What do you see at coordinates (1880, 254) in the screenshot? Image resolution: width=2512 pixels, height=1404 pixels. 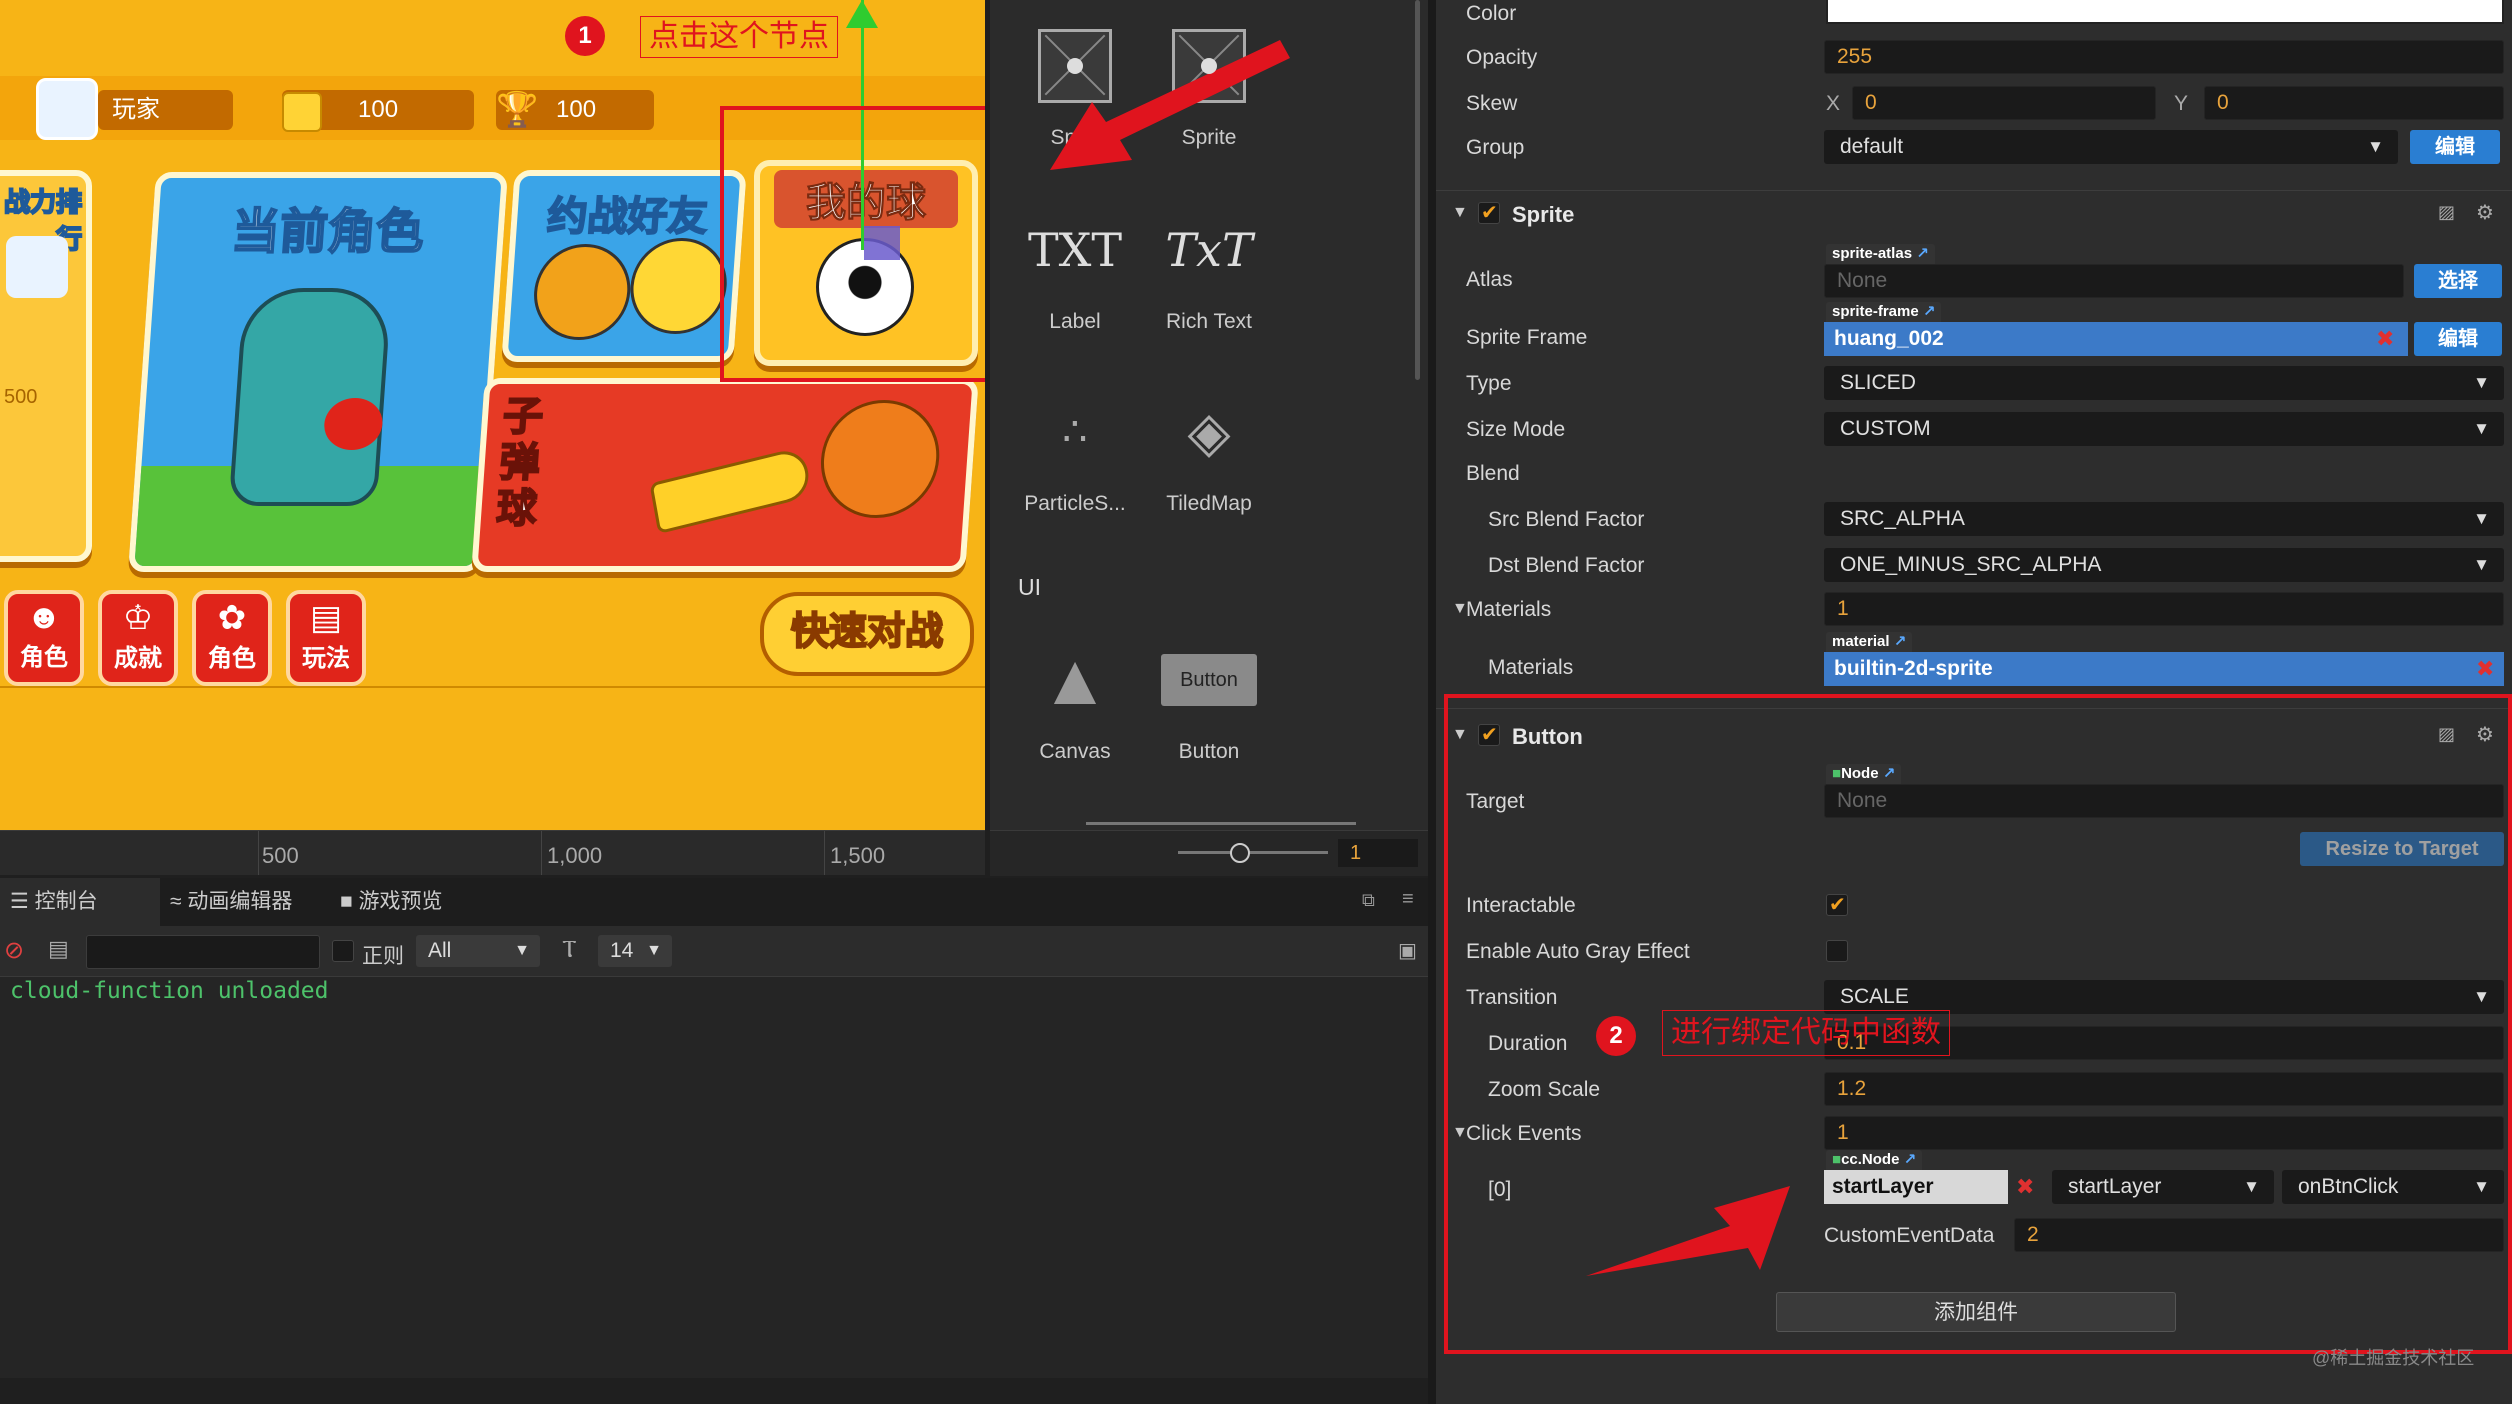 I see `atlas-type-tag: sprite-atlas ↗` at bounding box center [1880, 254].